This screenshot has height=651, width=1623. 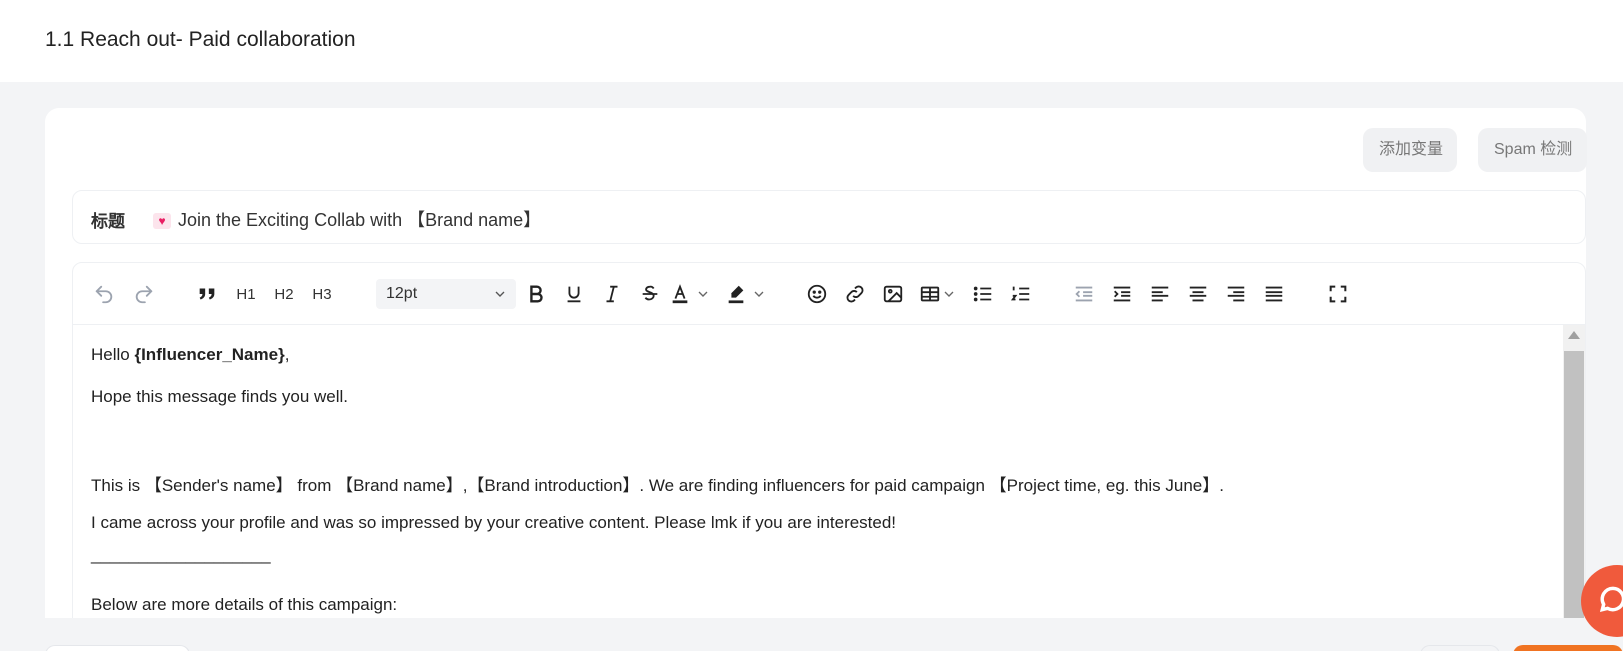 I want to click on align-center-icon, so click(x=1198, y=294).